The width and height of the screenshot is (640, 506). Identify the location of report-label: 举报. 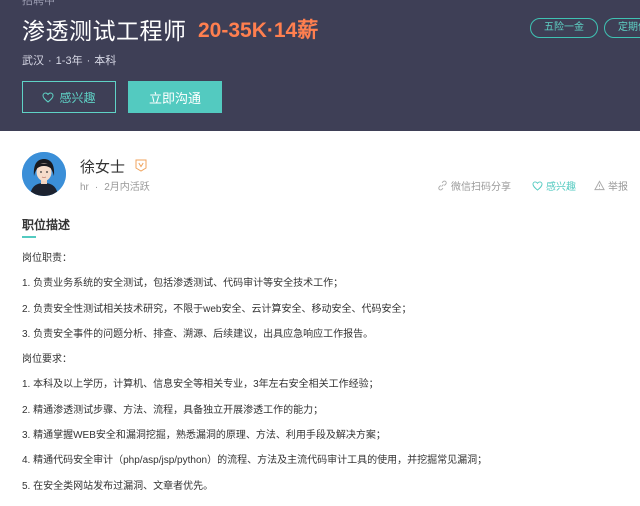
(618, 187).